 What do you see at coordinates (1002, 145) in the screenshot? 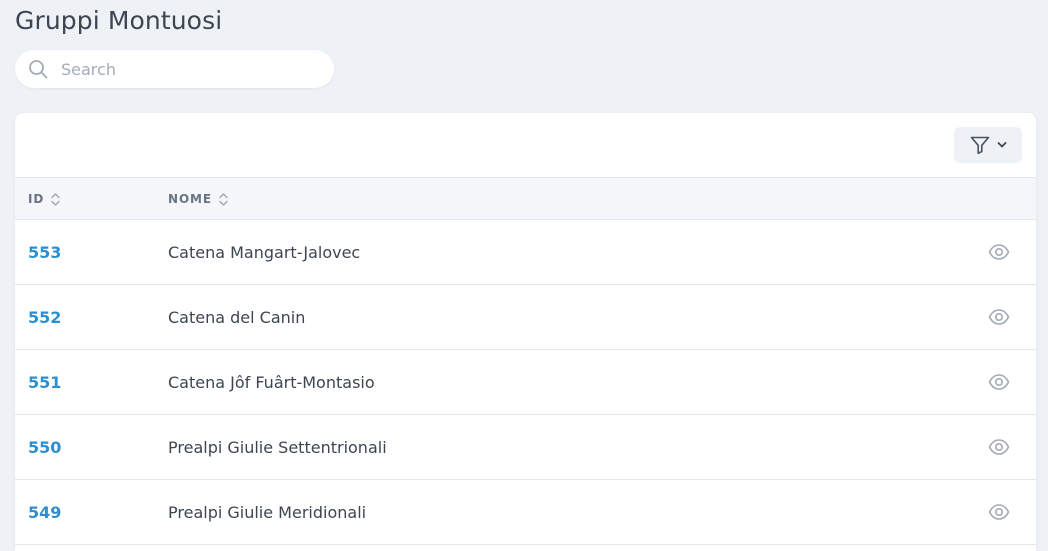
I see `chevron-down-icon` at bounding box center [1002, 145].